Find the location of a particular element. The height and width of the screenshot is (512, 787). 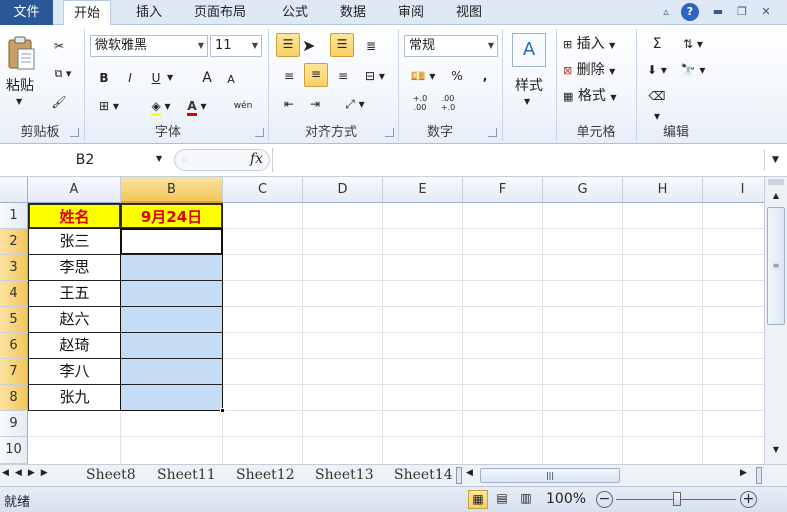

scroll-up-icon: ▲ is located at coordinates (776, 196).